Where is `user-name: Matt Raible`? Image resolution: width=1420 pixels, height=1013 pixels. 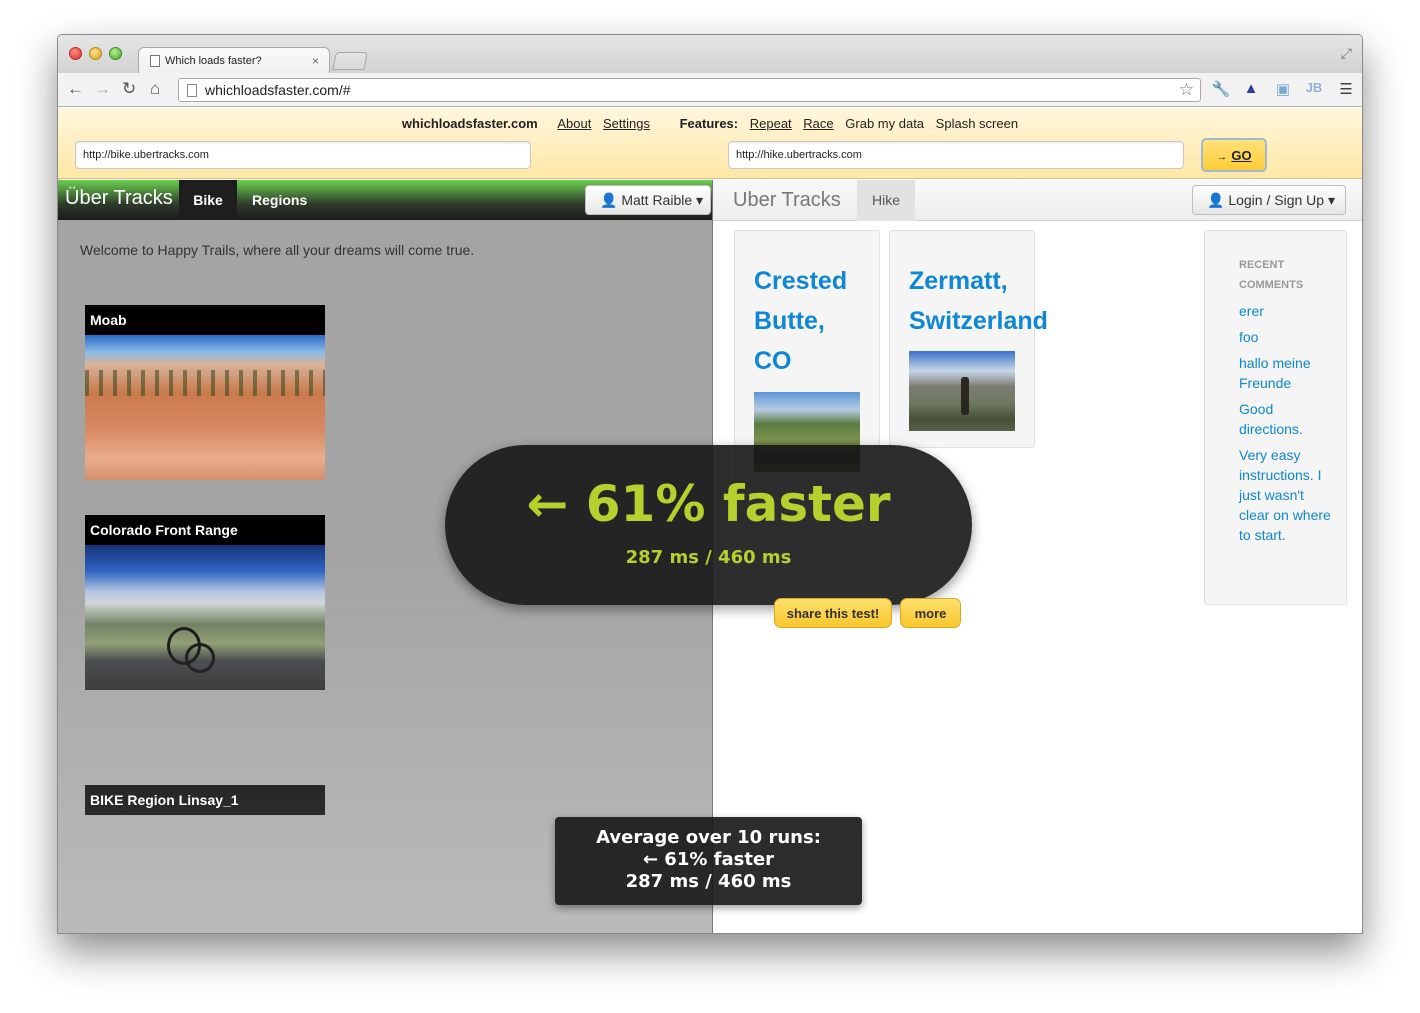 user-name: Matt Raible is located at coordinates (657, 200).